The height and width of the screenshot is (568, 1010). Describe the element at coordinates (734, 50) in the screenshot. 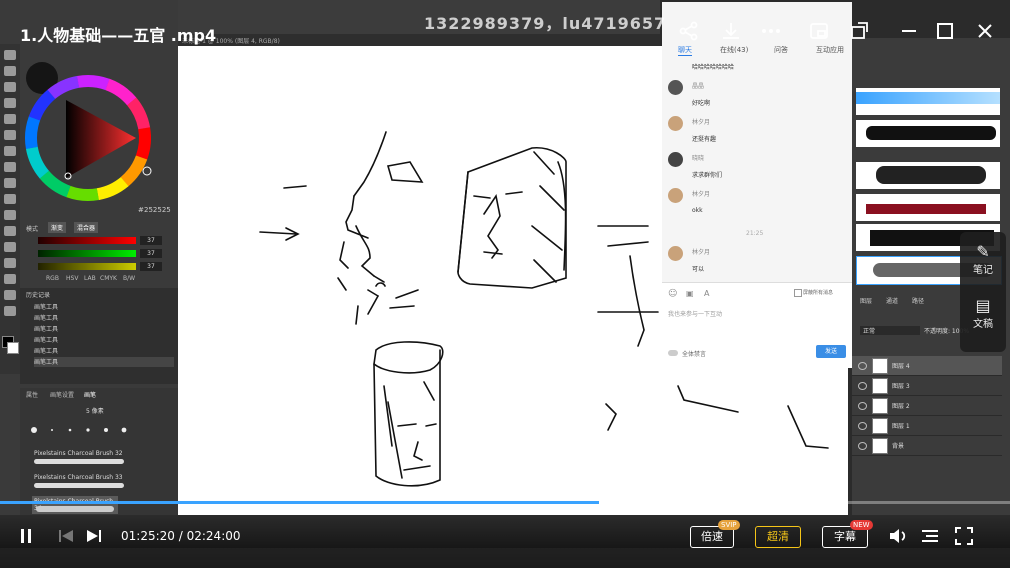

I see `tab-online: 在线(43)` at that location.